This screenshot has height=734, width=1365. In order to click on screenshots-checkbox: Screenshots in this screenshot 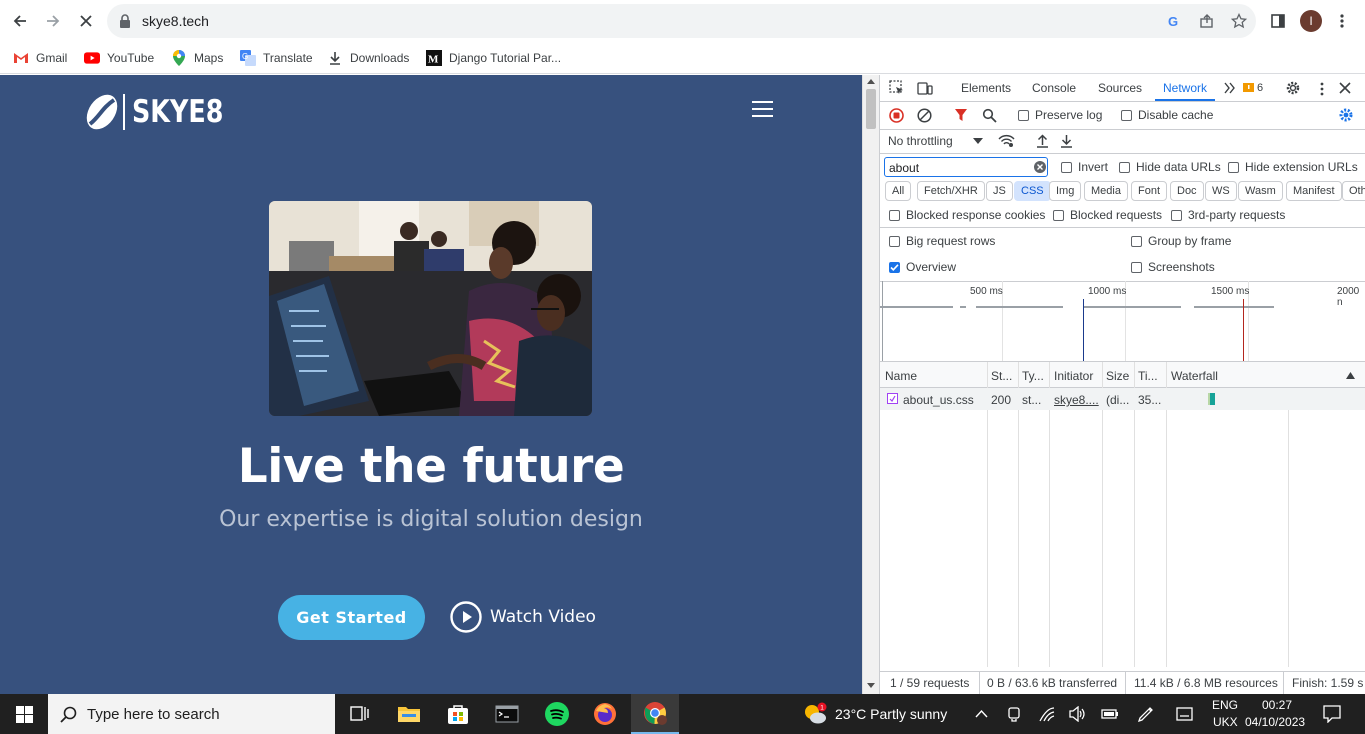, I will do `click(1173, 267)`.